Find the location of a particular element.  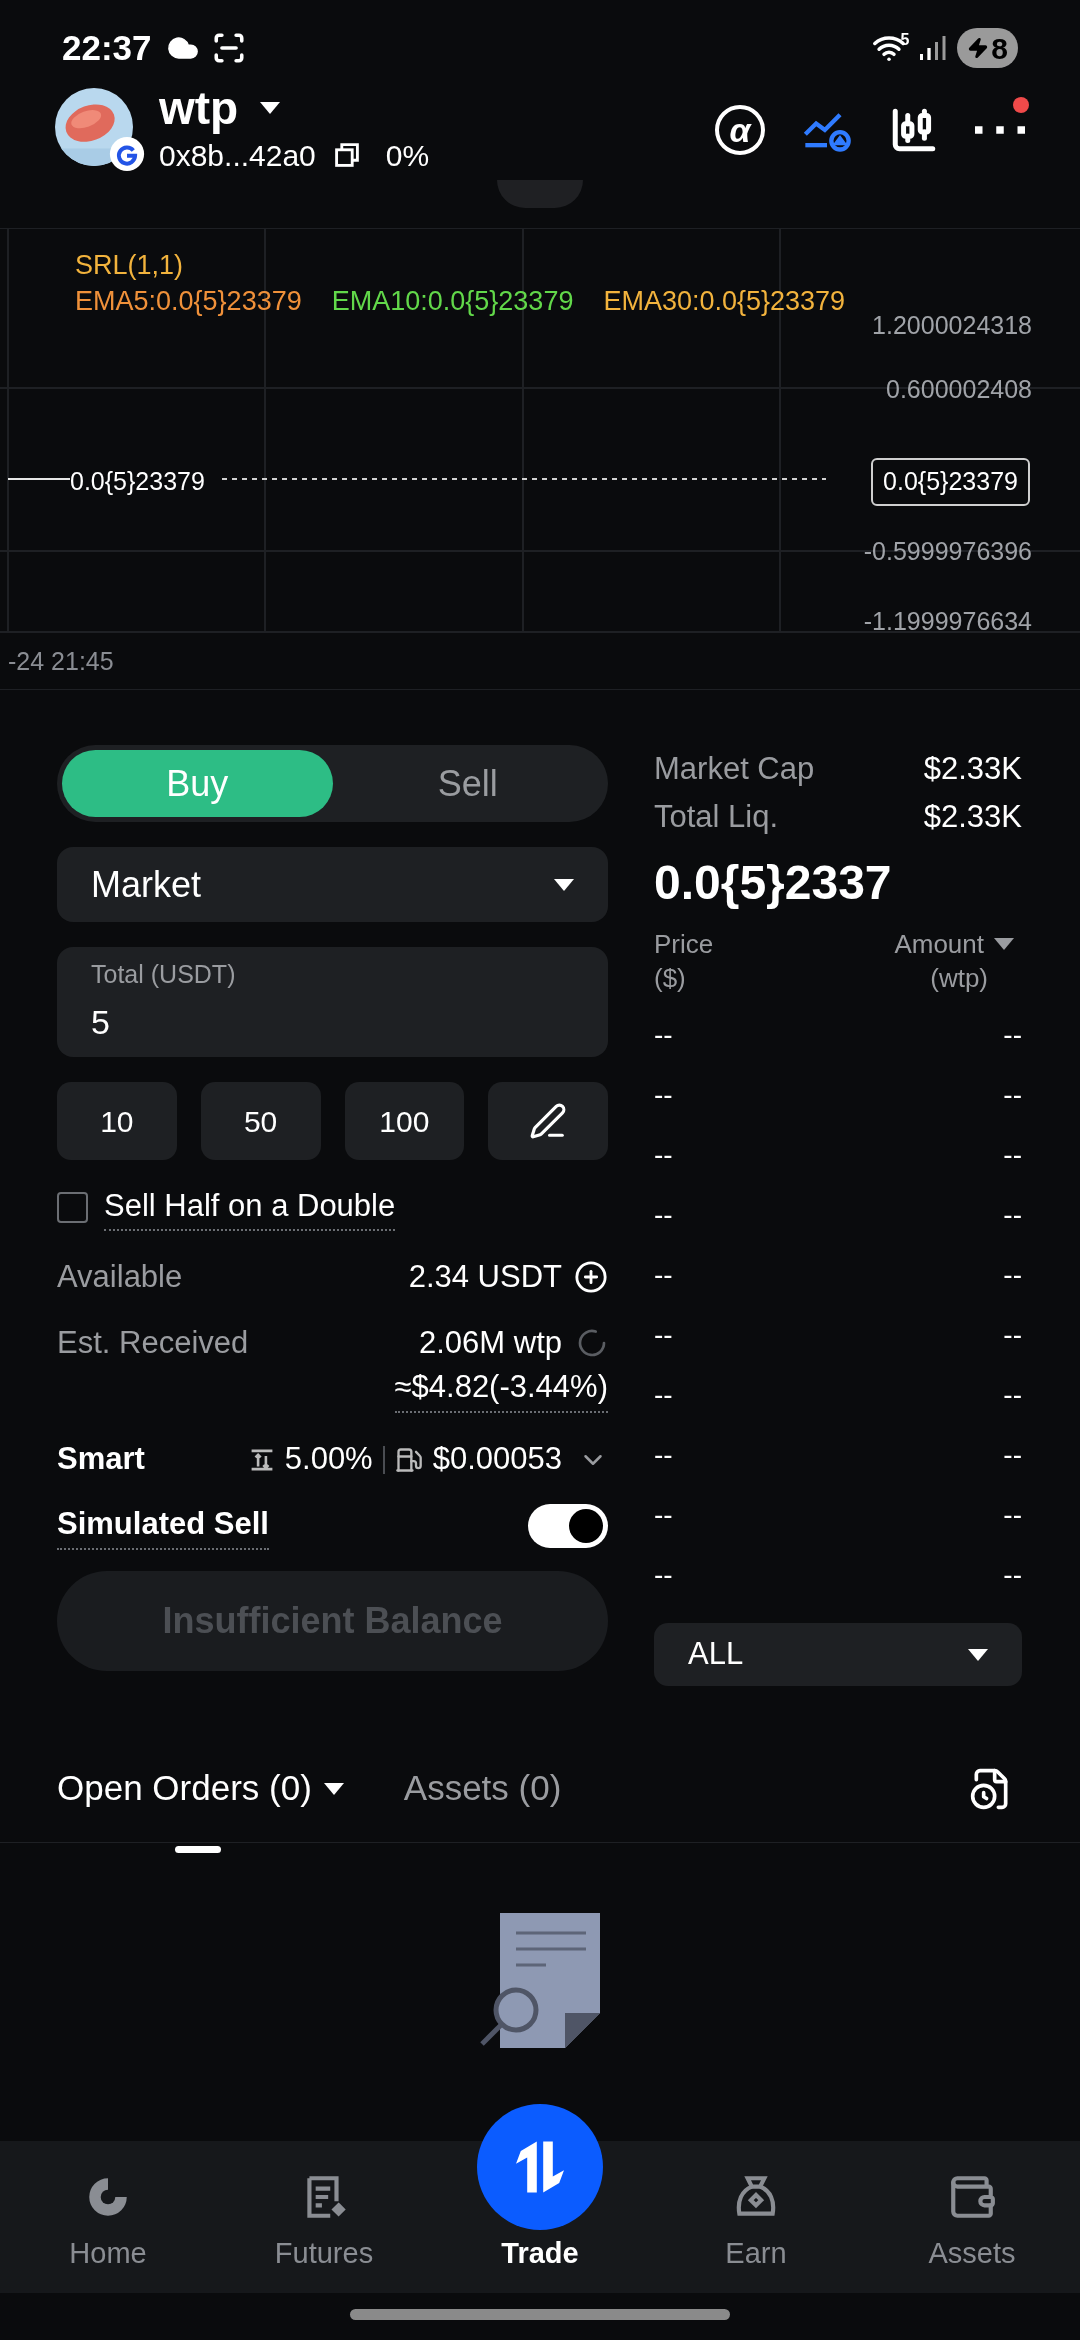

edit-icon is located at coordinates (548, 1121).